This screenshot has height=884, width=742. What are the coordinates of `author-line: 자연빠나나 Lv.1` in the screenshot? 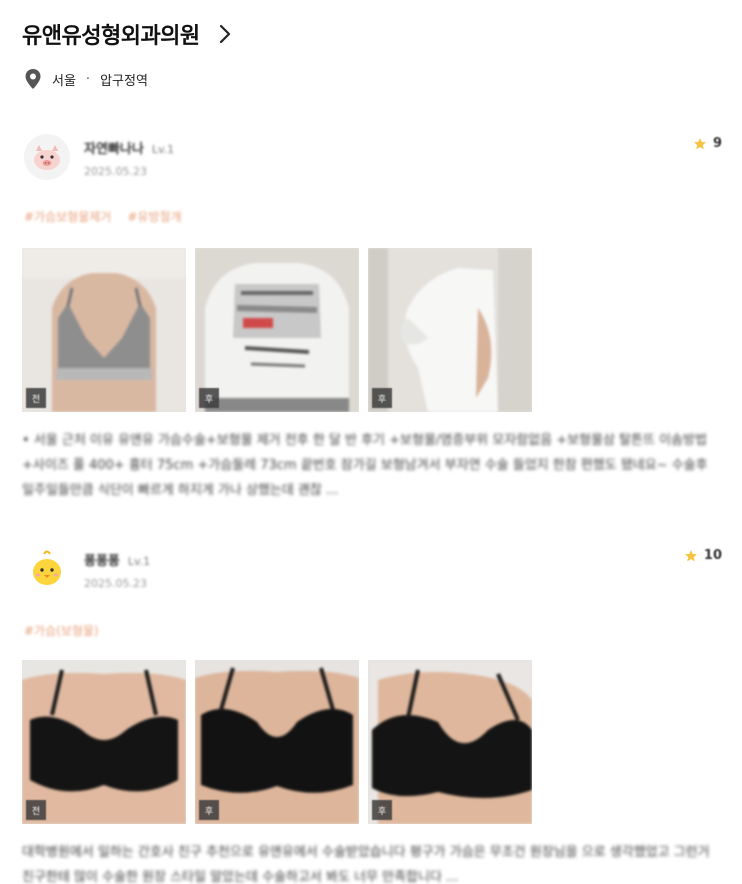 It's located at (129, 147).